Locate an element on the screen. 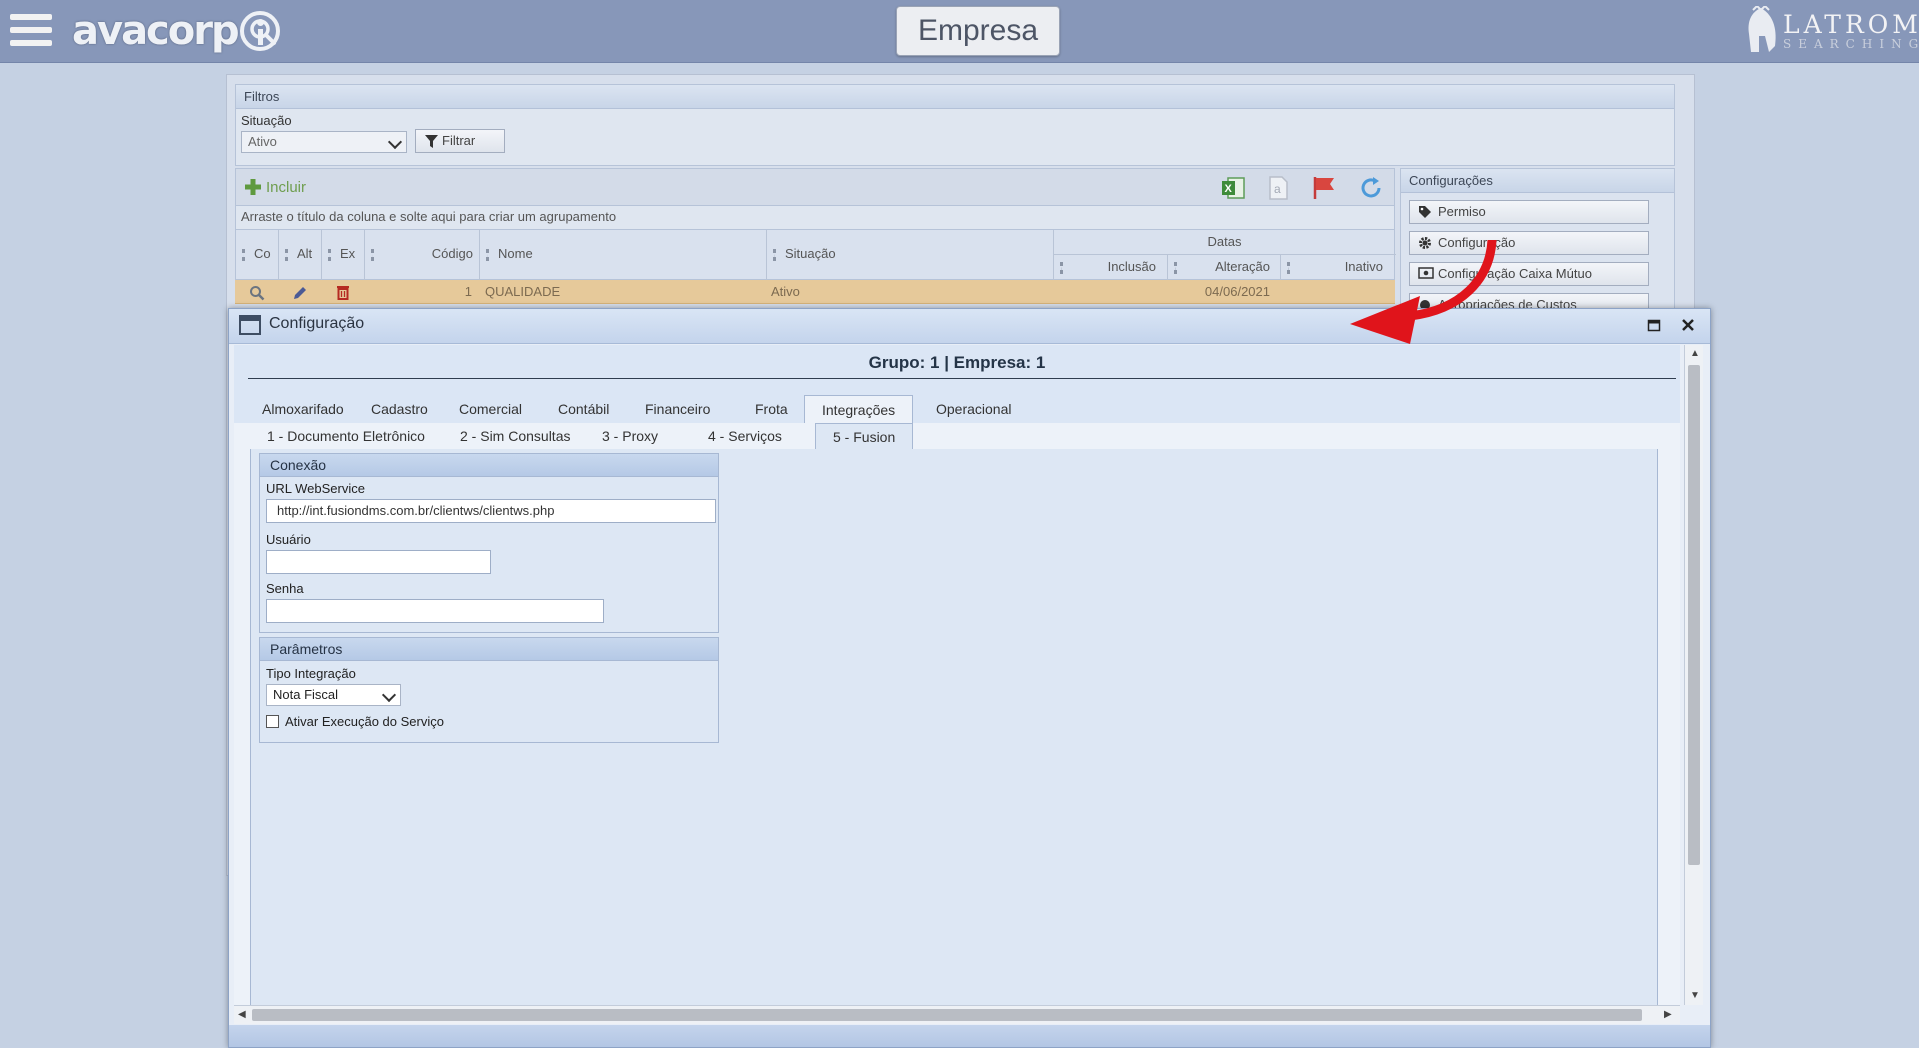 The height and width of the screenshot is (1048, 1919). col-consultar: Co is located at coordinates (256, 254).